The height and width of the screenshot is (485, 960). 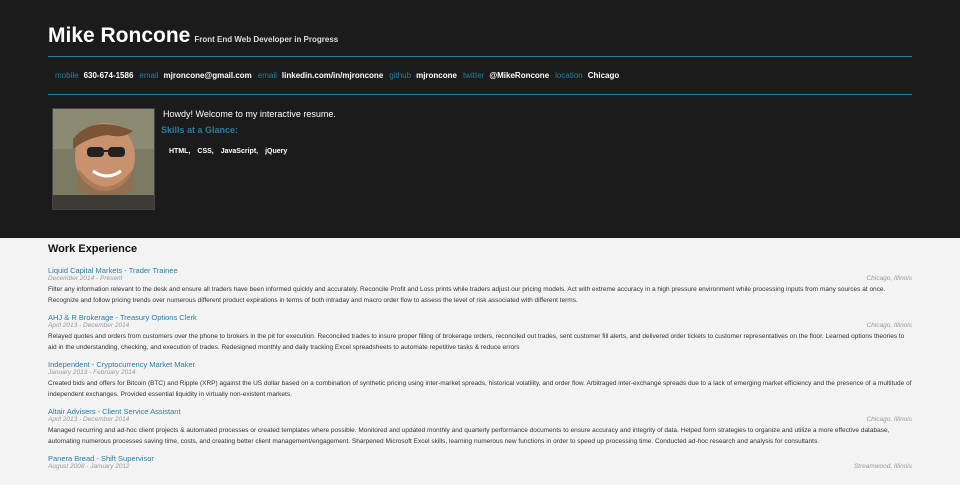 I want to click on contact-email: email mjroncone@gmail.com, so click(x=195, y=75).